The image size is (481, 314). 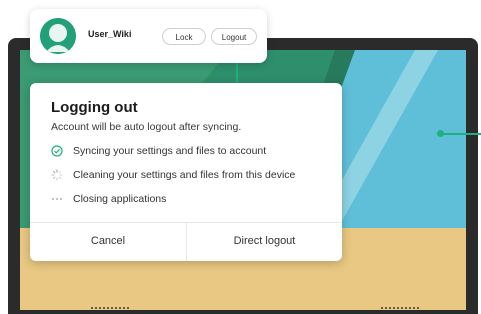 What do you see at coordinates (264, 241) in the screenshot?
I see `direct-logout-button: Direct logout` at bounding box center [264, 241].